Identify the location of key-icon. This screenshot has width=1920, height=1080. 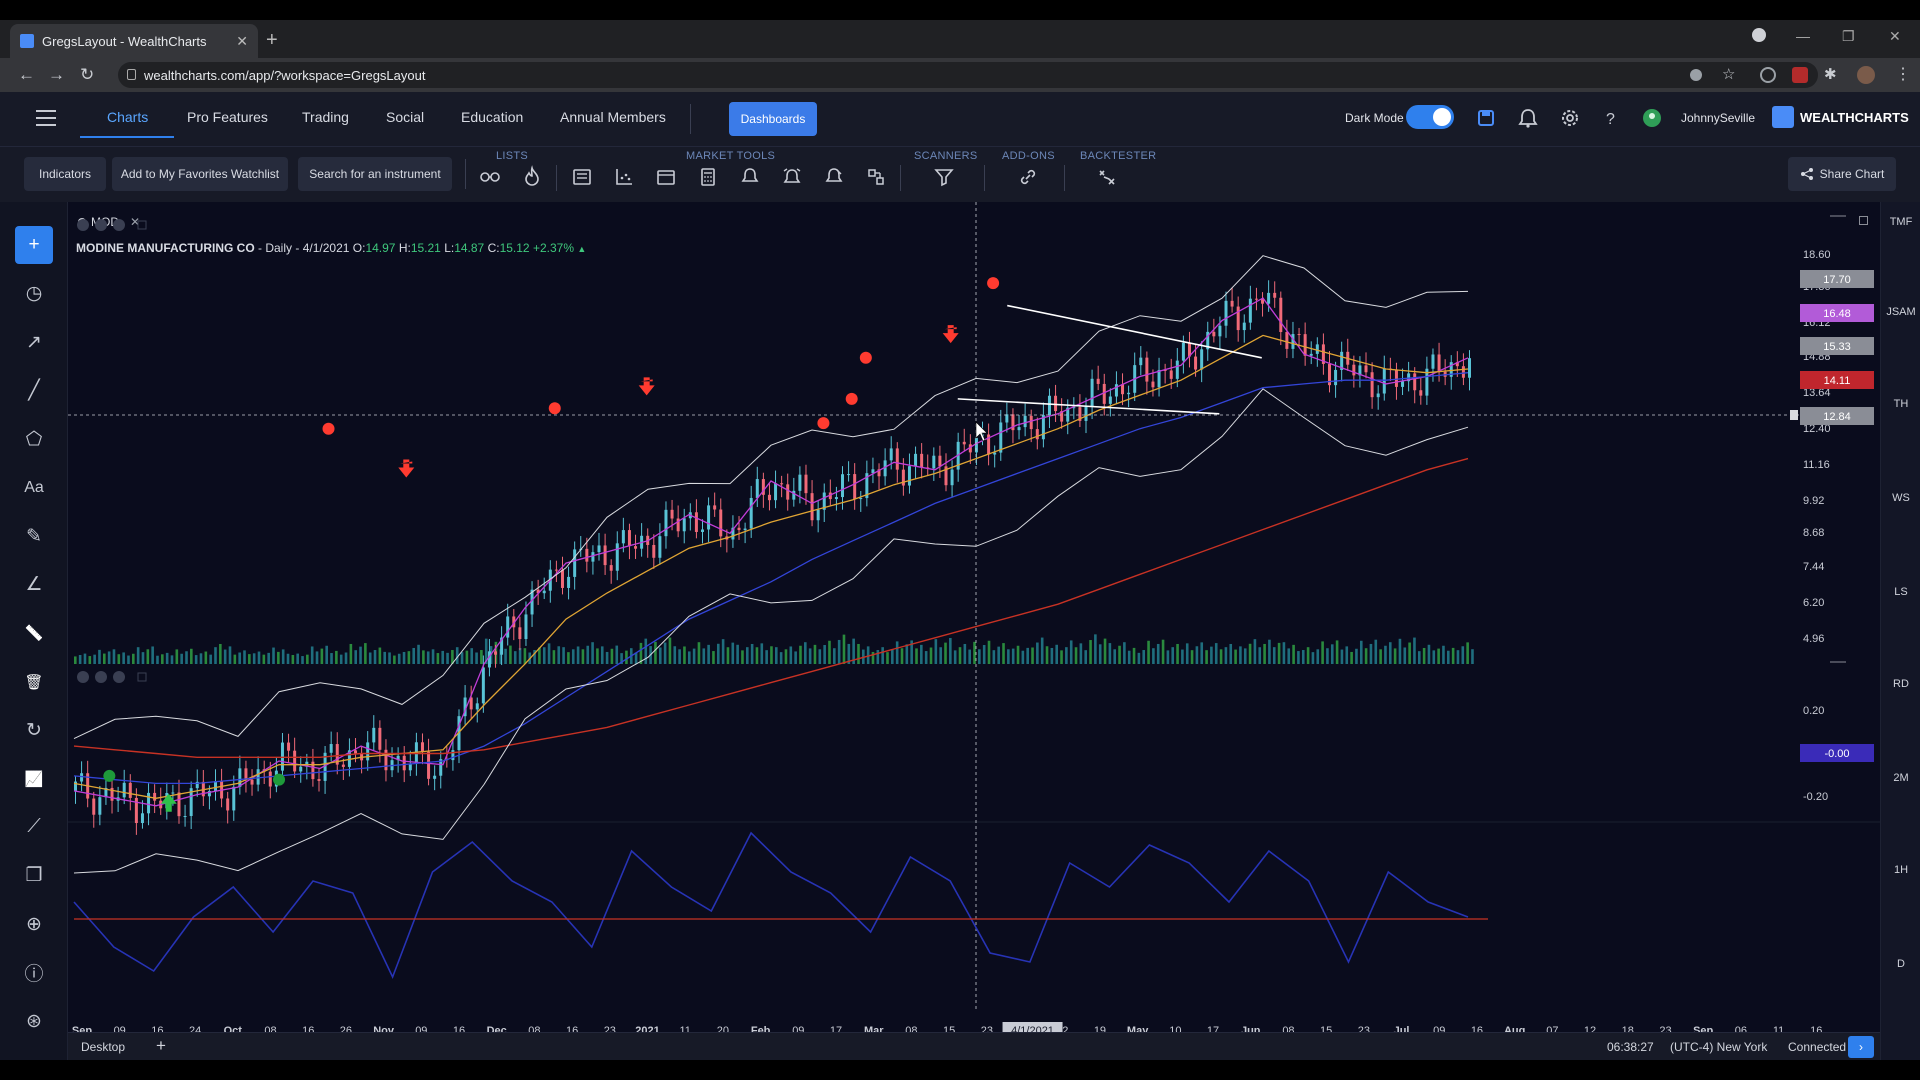
(1696, 75).